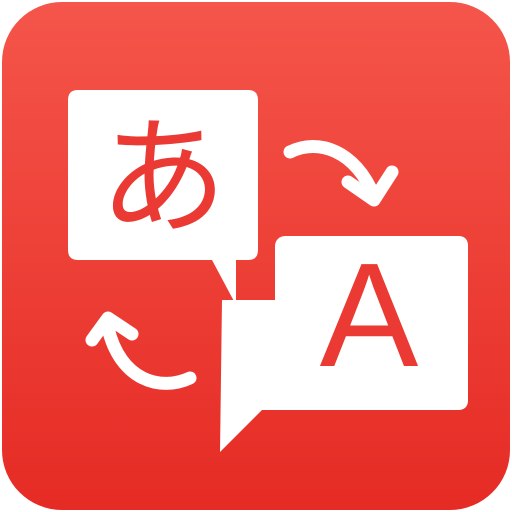 The image size is (512, 512). Describe the element at coordinates (163, 178) in the screenshot. I see `source-glyph: あ` at that location.